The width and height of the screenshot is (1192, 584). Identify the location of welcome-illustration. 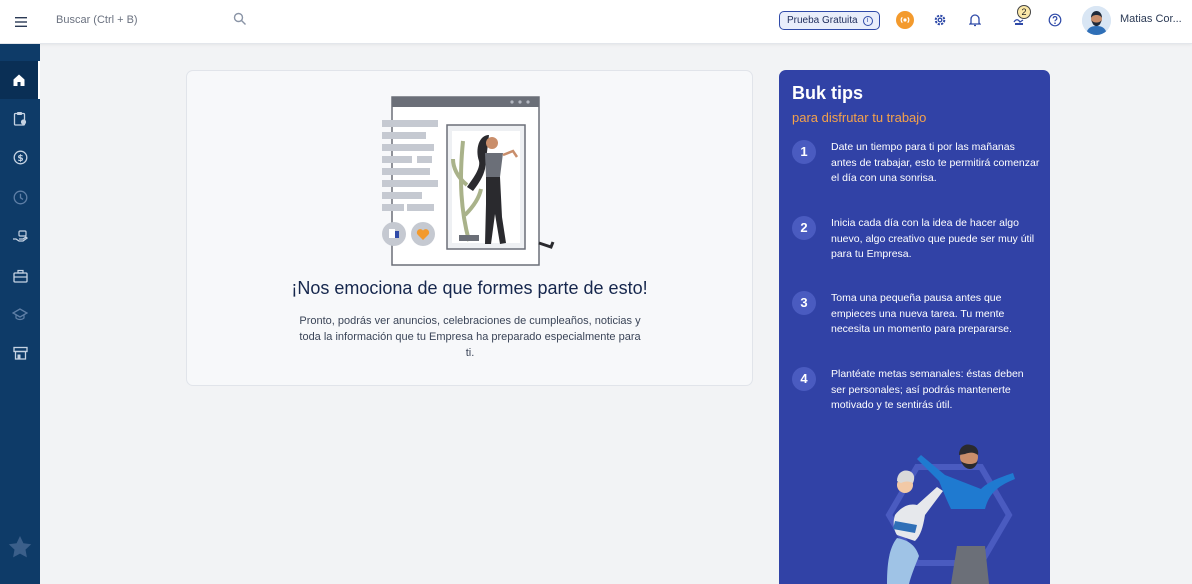
(468, 181).